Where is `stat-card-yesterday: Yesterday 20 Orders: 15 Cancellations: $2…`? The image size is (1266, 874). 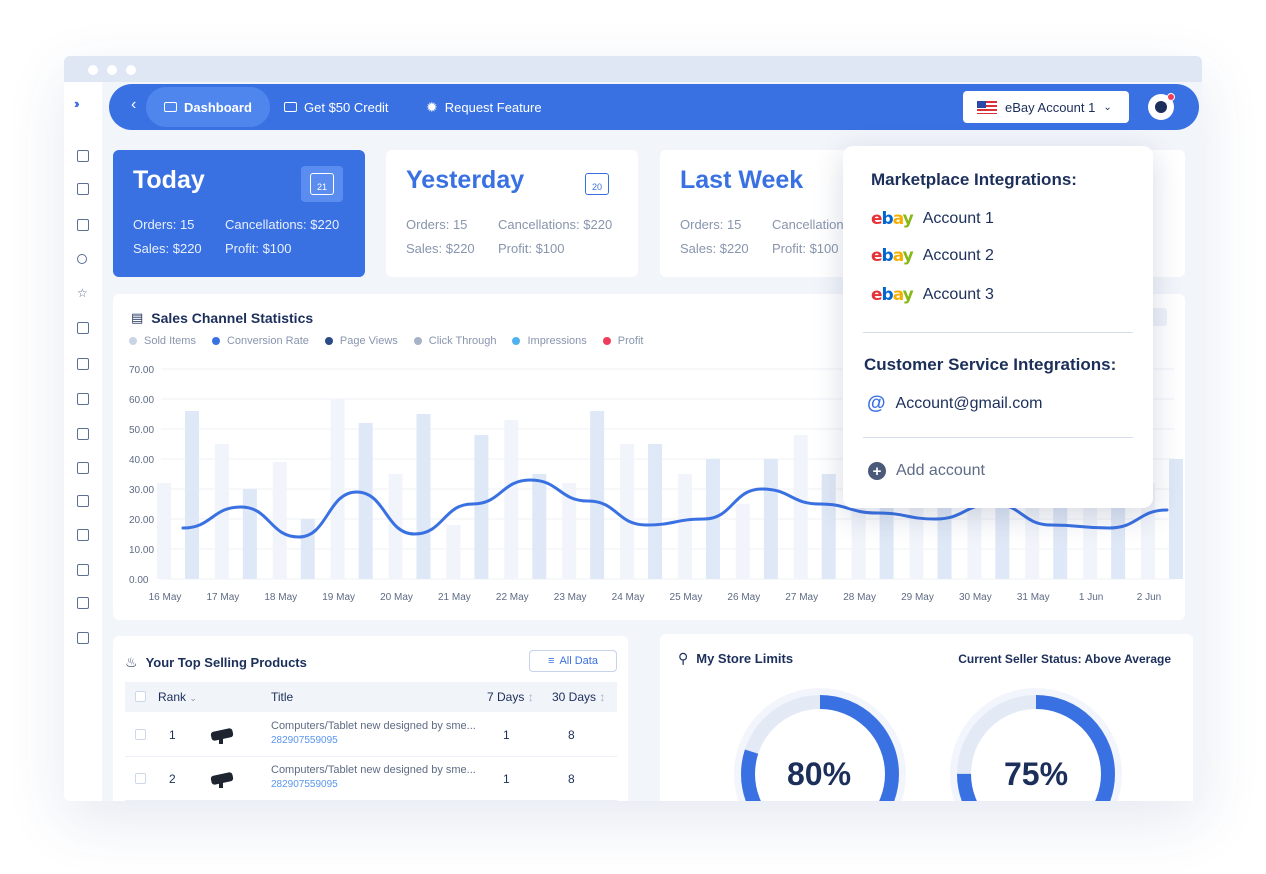 stat-card-yesterday: Yesterday 20 Orders: 15 Cancellations: $2… is located at coordinates (512, 213).